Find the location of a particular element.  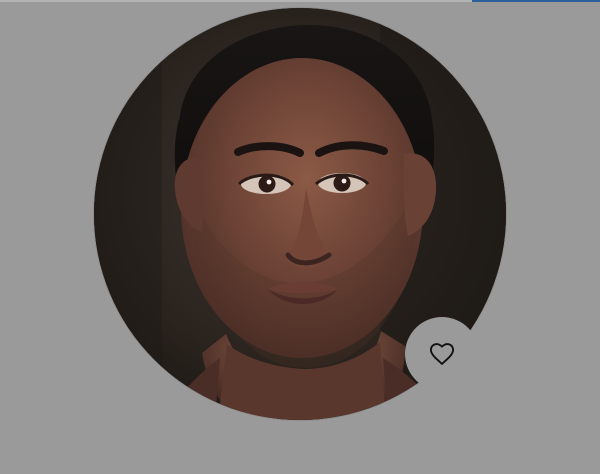

heart-icon is located at coordinates (442, 354).